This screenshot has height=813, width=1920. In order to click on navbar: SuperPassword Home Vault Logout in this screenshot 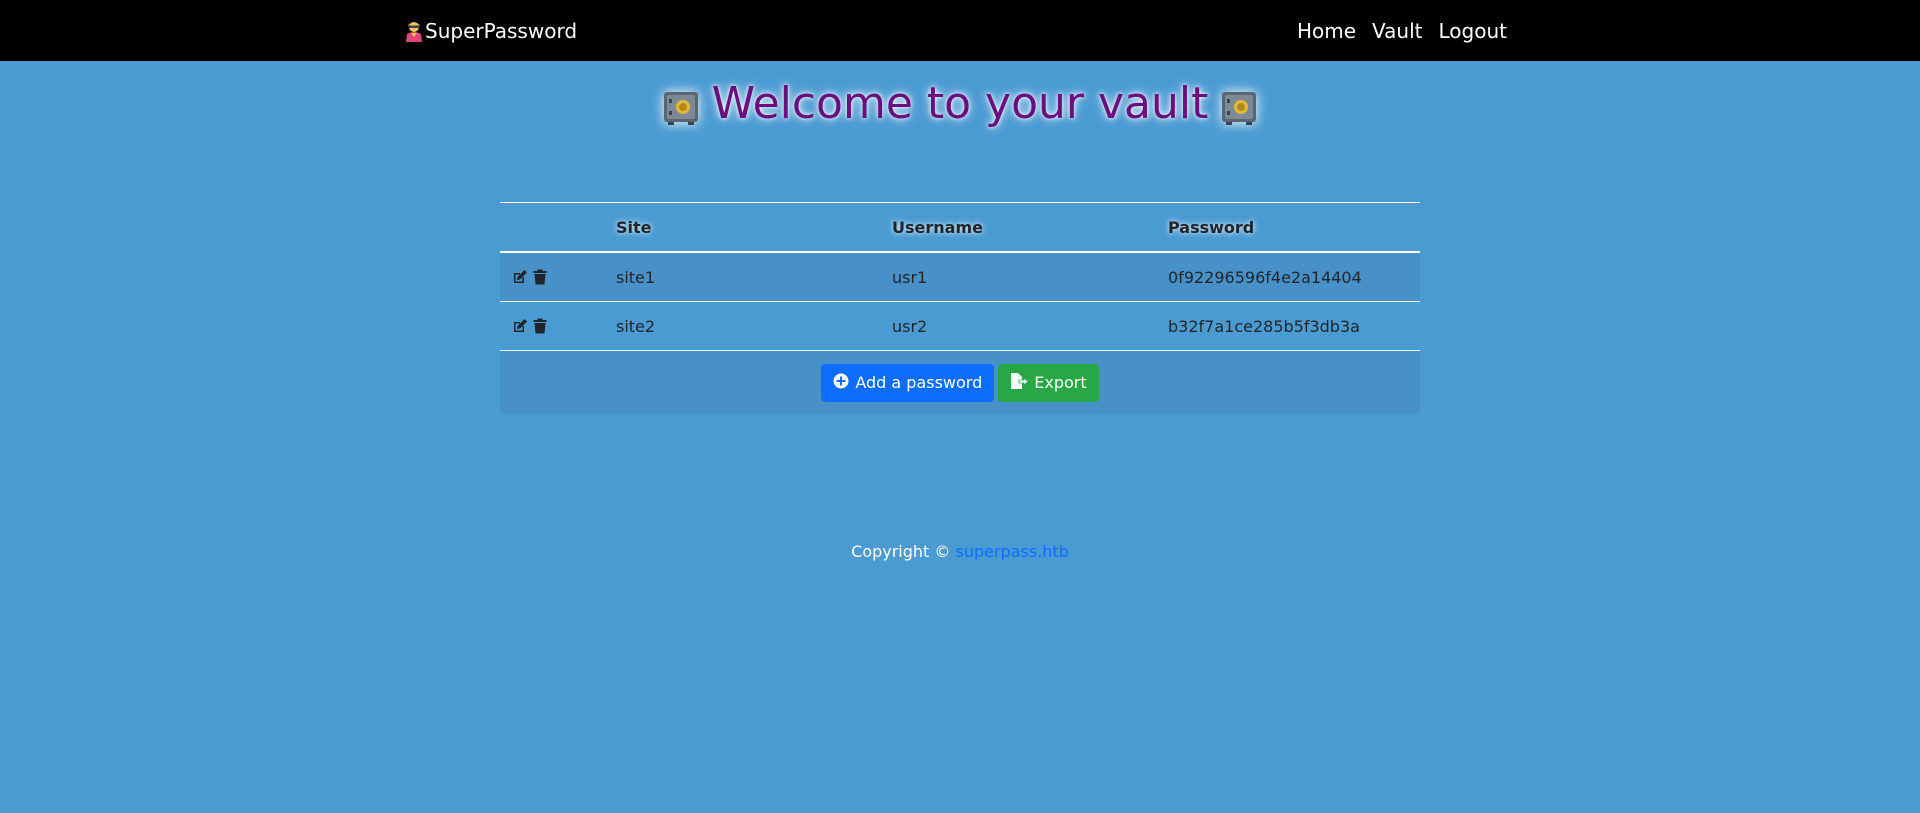, I will do `click(960, 30)`.